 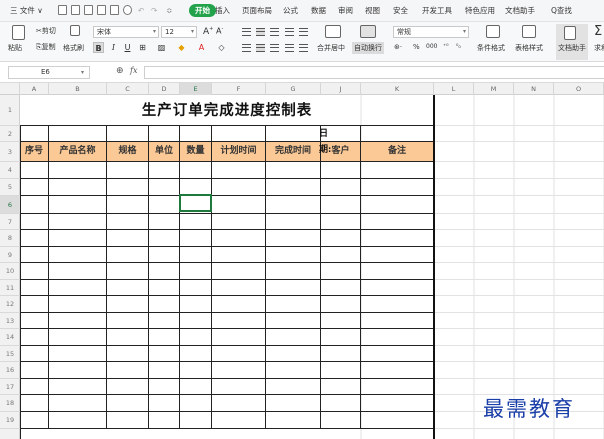 I want to click on column-header-m: M, so click(x=494, y=89).